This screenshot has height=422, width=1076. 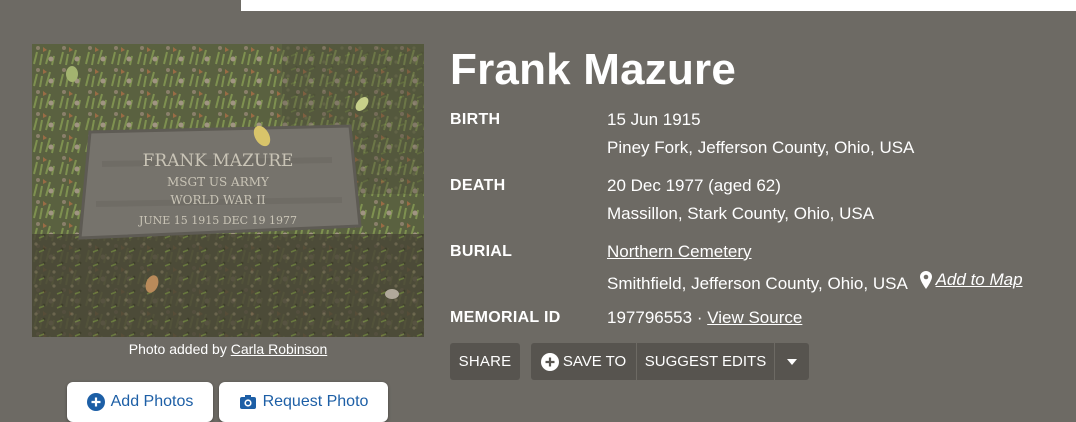 I want to click on camera-icon, so click(x=248, y=402).